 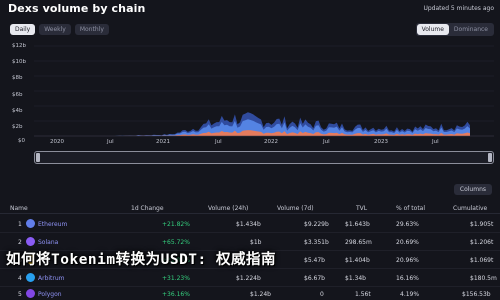 What do you see at coordinates (20, 294) in the screenshot?
I see `row-rank: 5` at bounding box center [20, 294].